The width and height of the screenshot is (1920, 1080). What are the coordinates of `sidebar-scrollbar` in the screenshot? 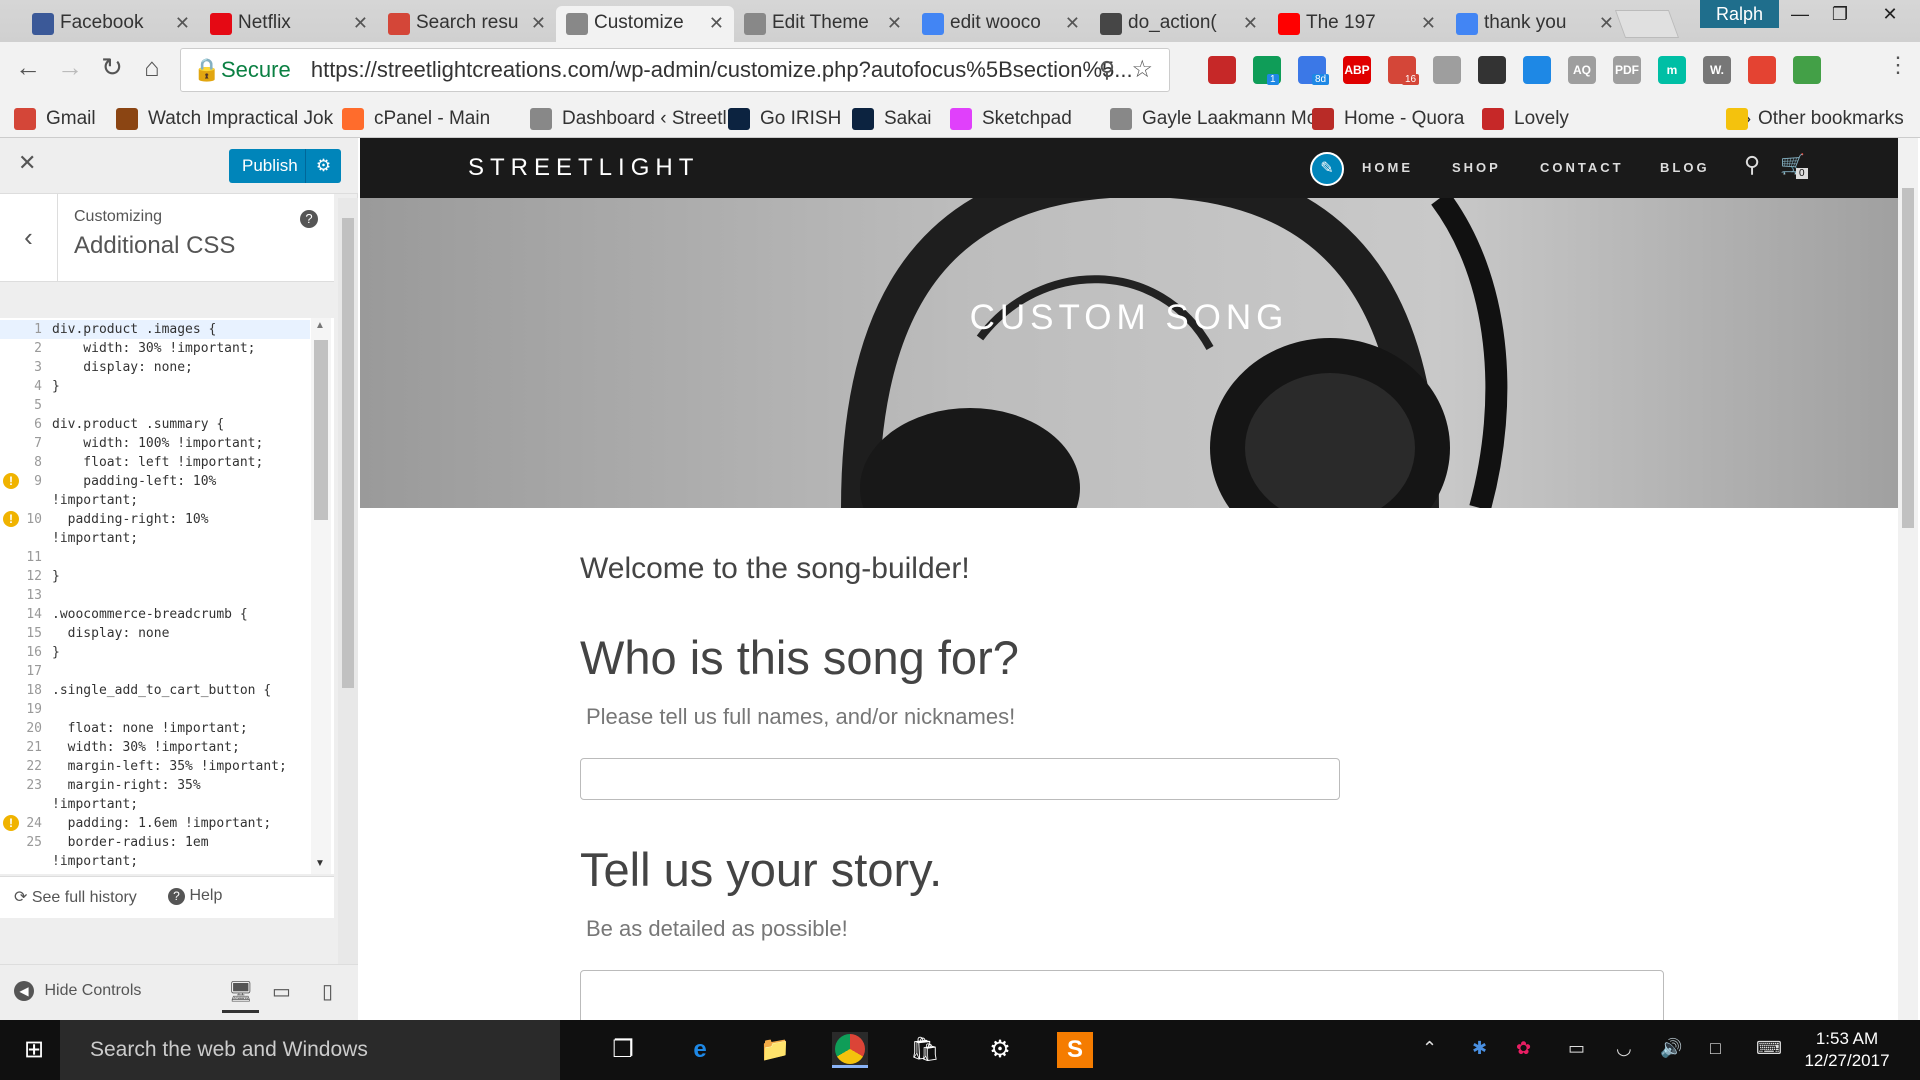 It's located at (348, 581).